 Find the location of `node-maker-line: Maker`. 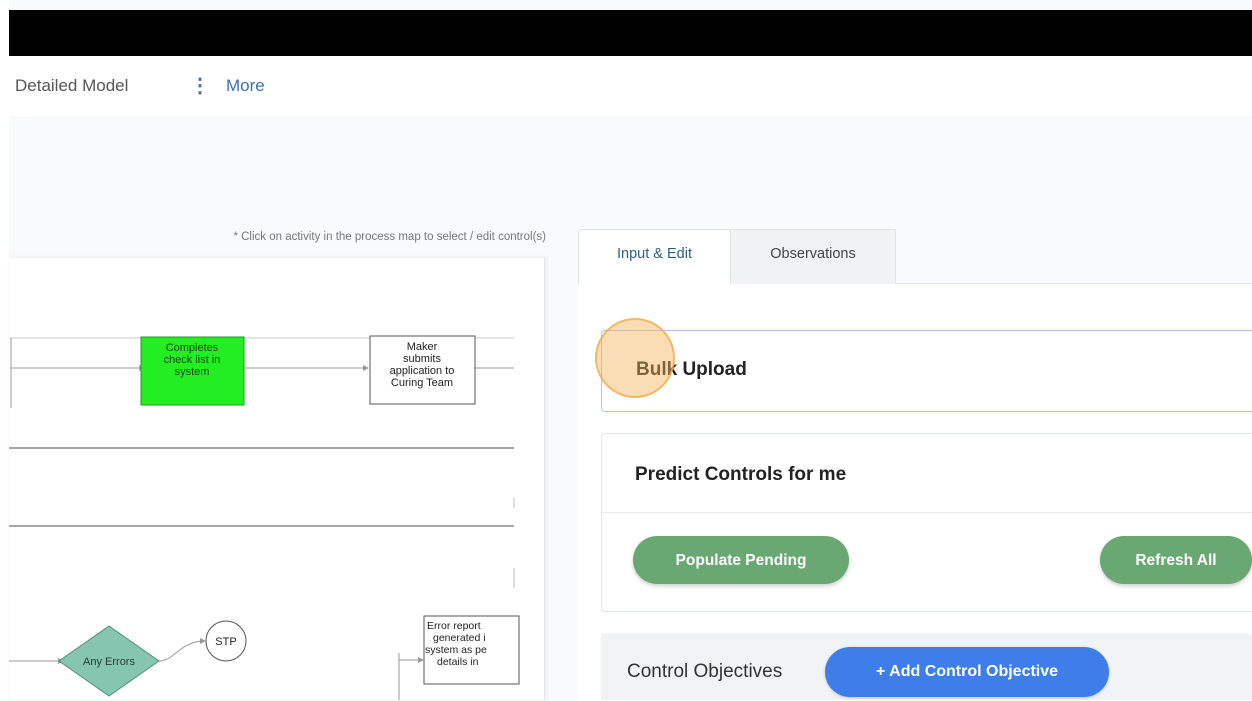

node-maker-line: Maker is located at coordinates (422, 347).